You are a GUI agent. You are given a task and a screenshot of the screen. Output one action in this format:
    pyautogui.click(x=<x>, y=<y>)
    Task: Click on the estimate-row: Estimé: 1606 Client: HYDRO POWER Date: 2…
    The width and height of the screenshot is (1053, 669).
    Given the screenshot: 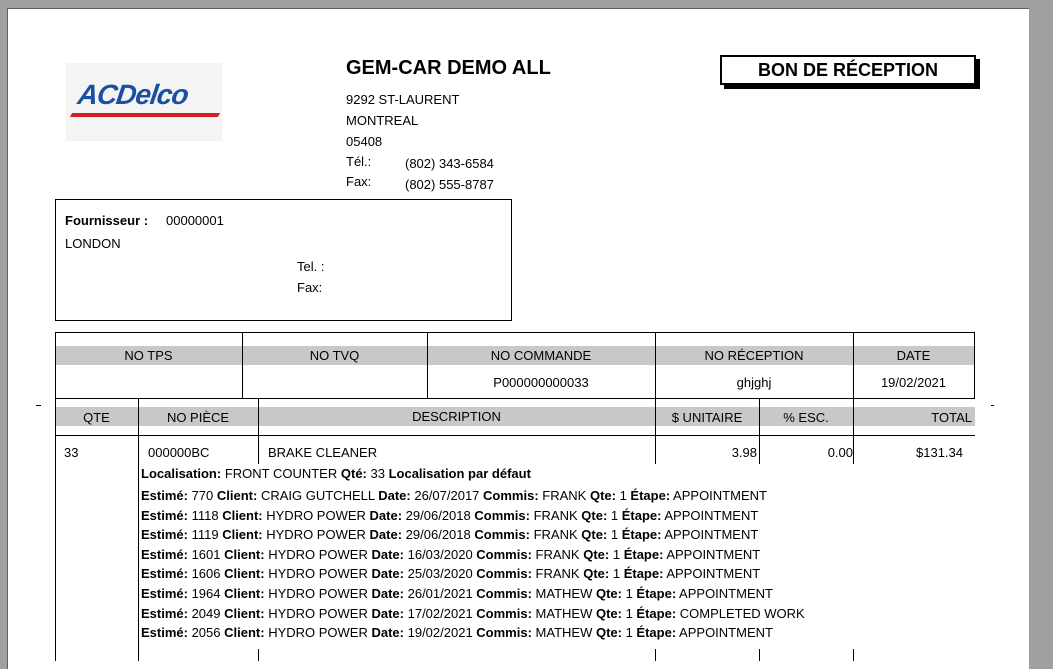 What is the action you would take?
    pyautogui.click(x=450, y=573)
    